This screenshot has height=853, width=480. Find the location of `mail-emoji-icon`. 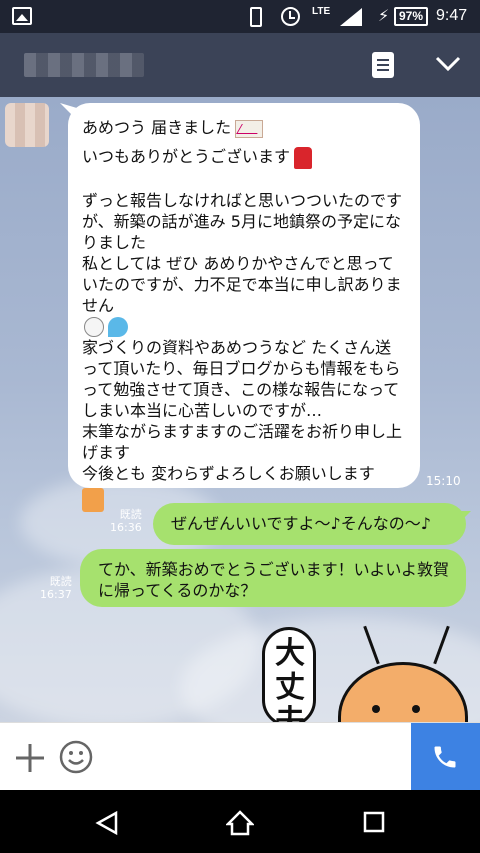

mail-emoji-icon is located at coordinates (249, 128).